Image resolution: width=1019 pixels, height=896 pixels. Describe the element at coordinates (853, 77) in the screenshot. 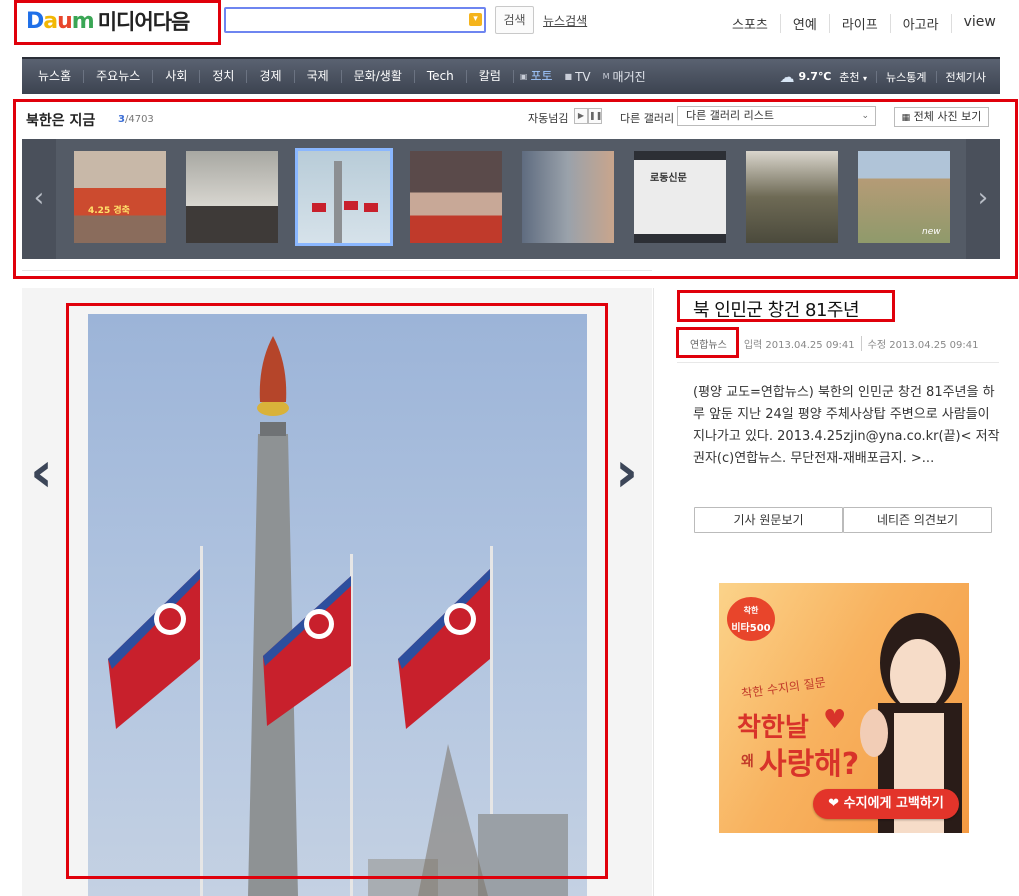

I see `weather-city: 춘천 ▾` at that location.